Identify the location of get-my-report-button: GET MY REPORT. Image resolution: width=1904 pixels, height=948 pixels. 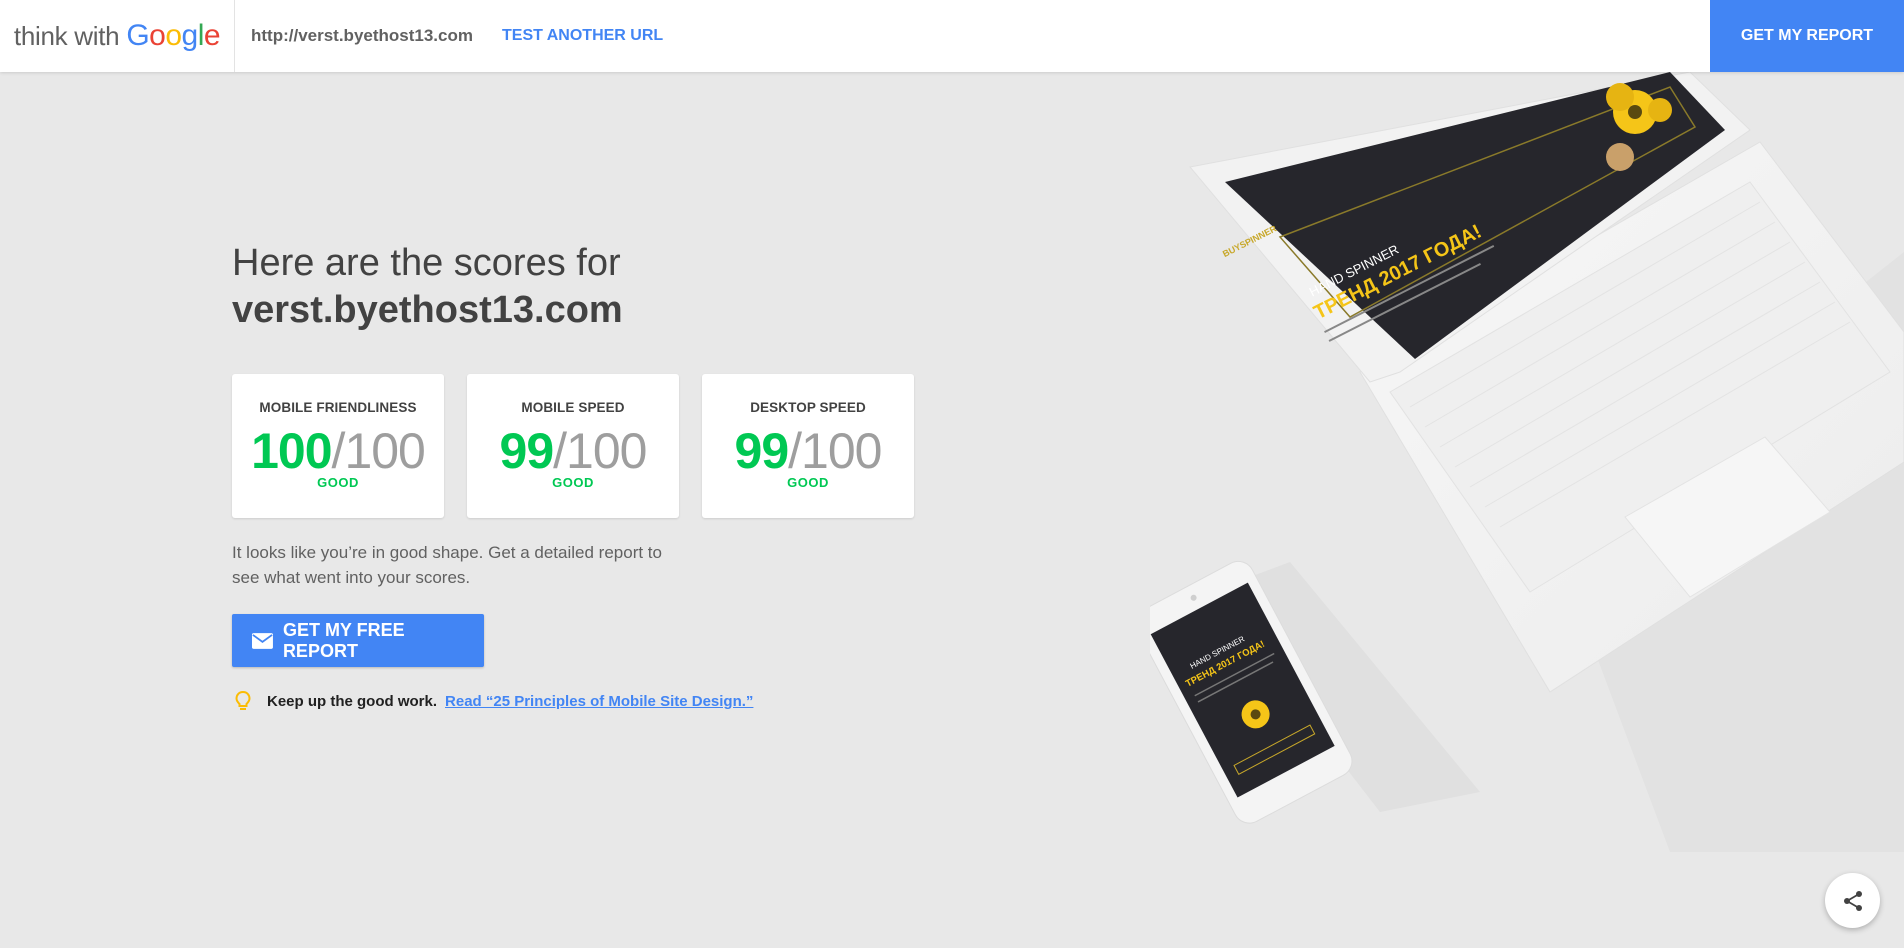
(1807, 36).